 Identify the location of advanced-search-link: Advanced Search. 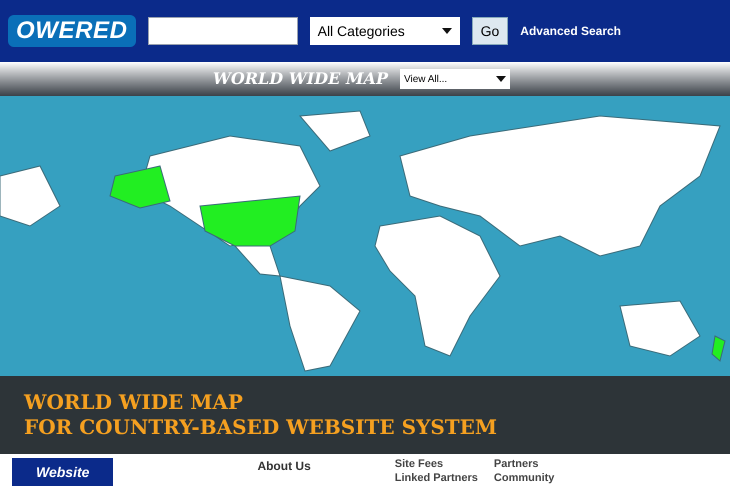
(571, 31).